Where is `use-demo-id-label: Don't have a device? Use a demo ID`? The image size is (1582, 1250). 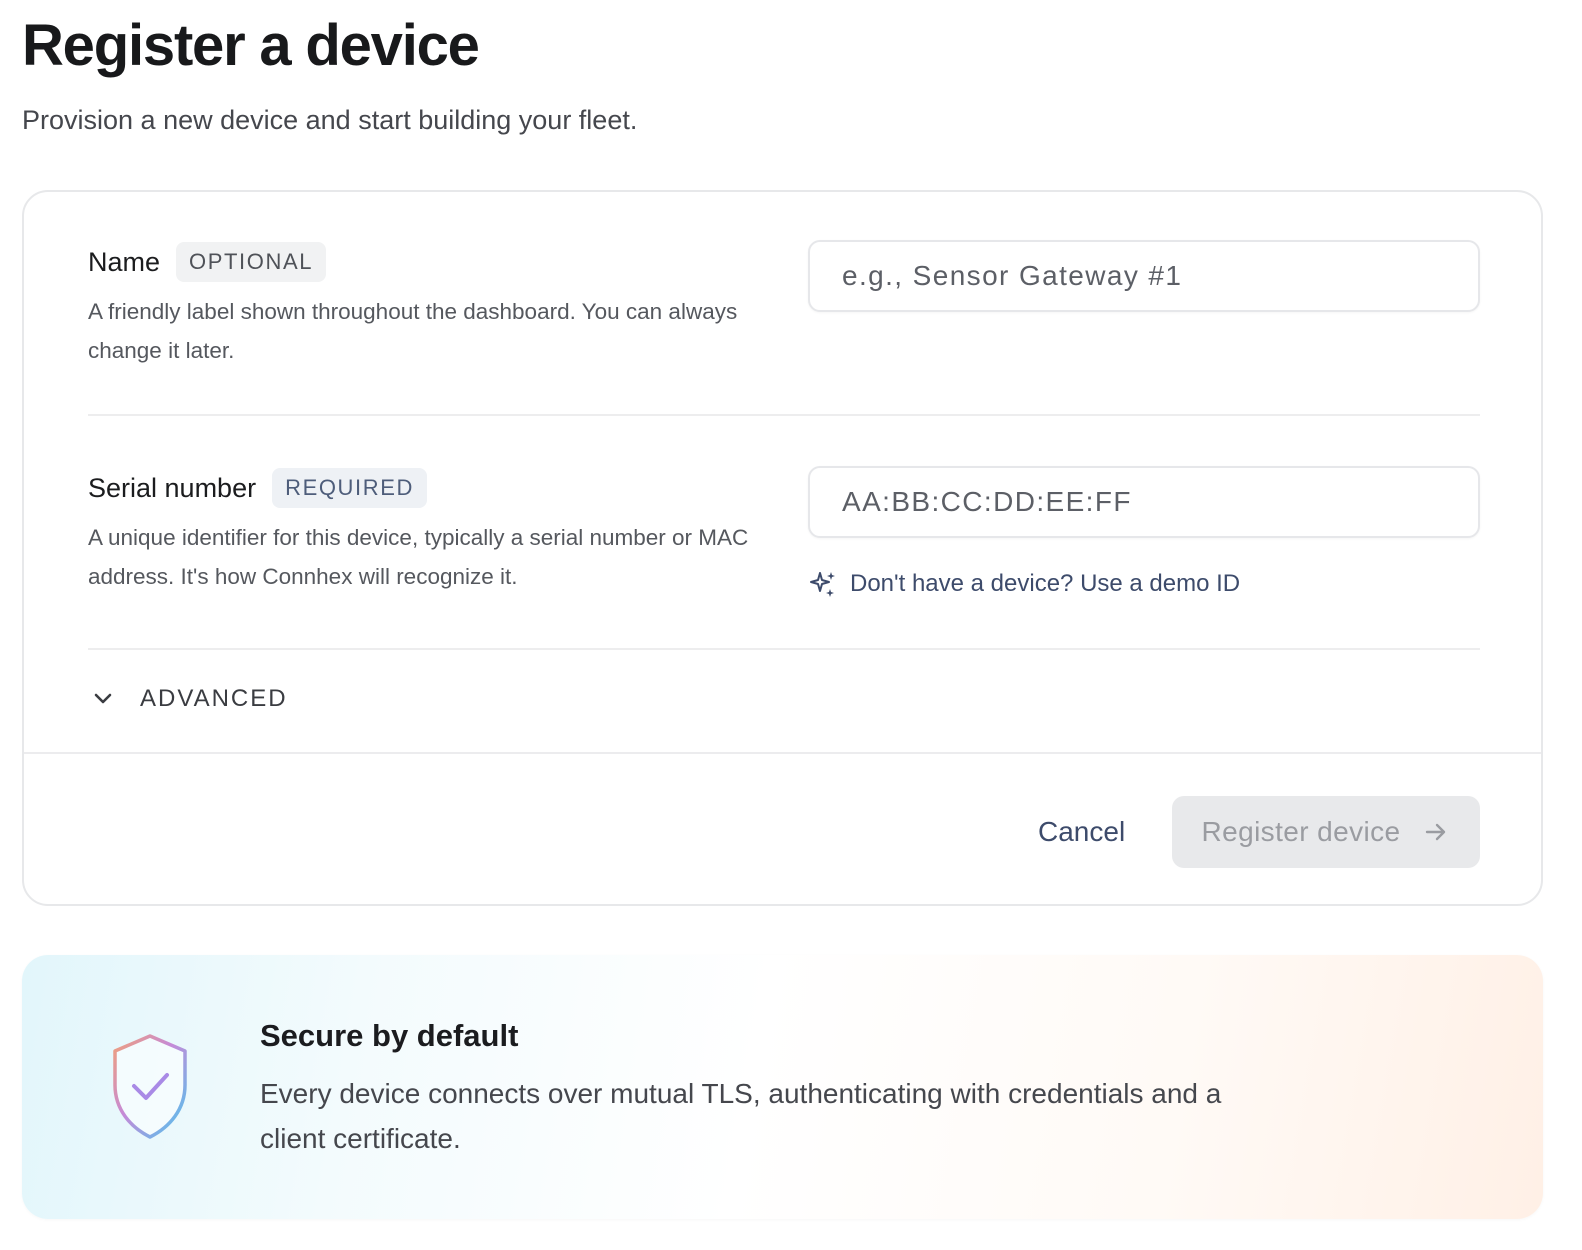
use-demo-id-label: Don't have a device? Use a demo ID is located at coordinates (1045, 583).